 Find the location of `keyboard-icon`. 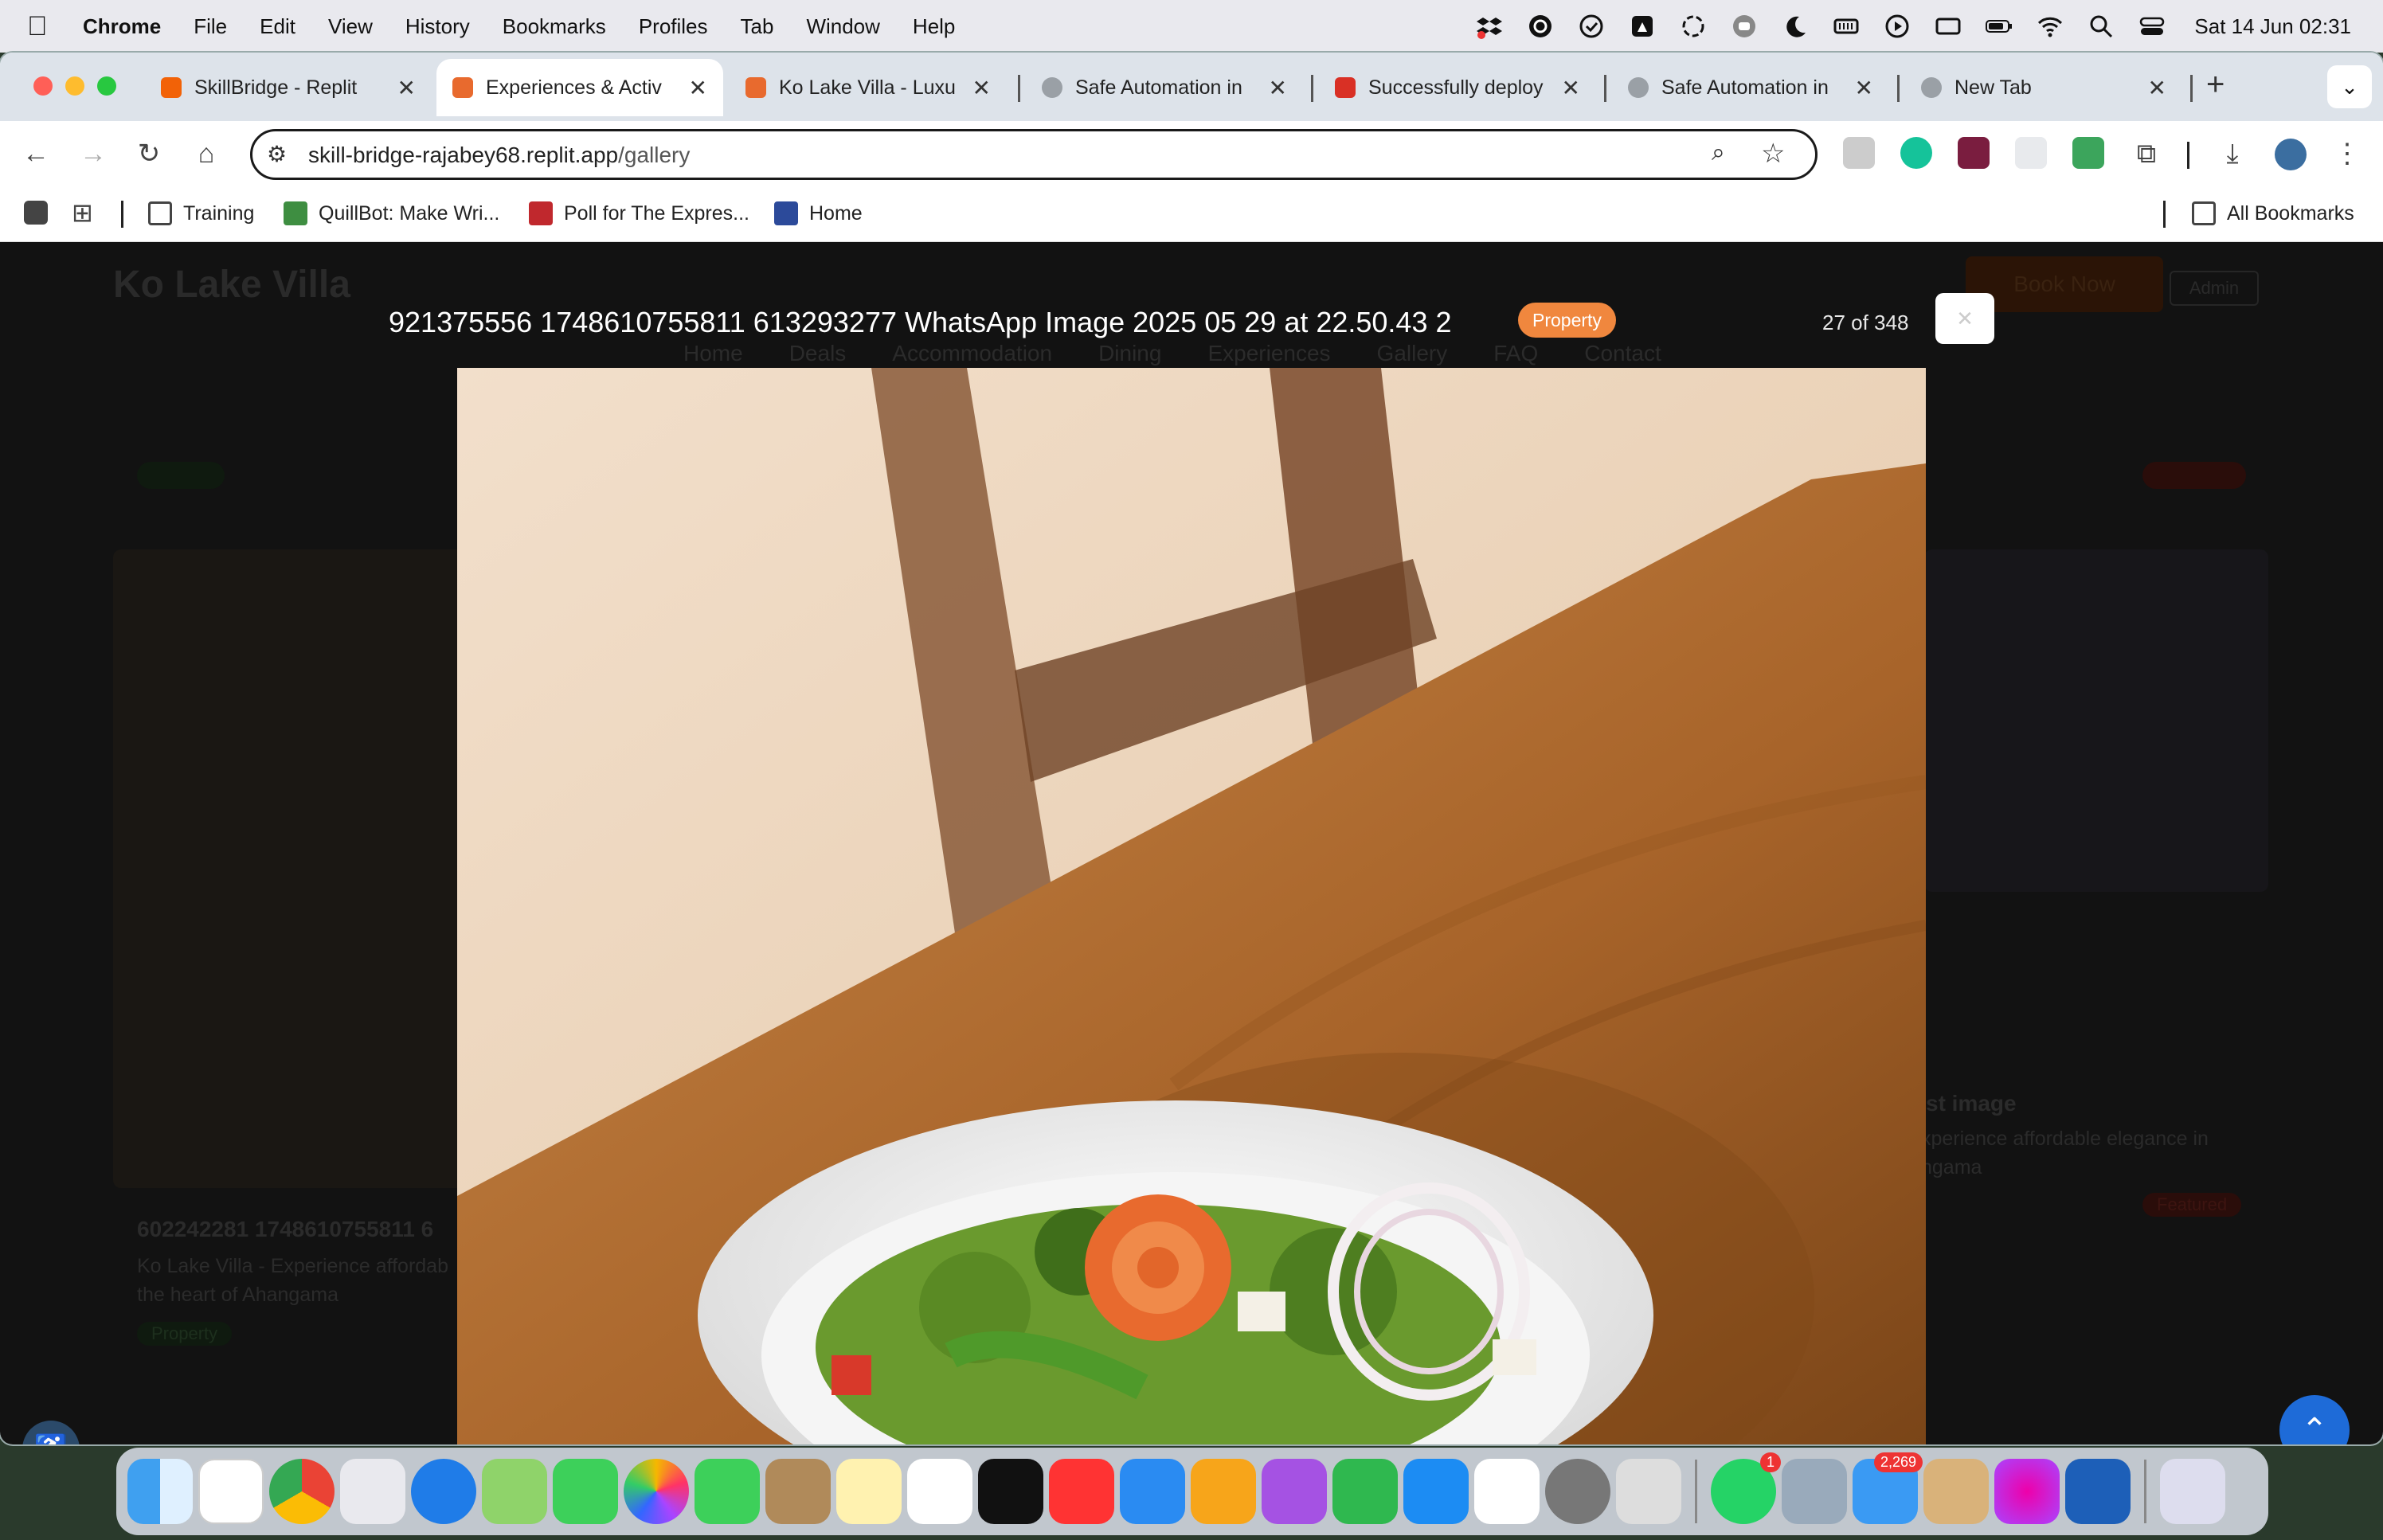

keyboard-icon is located at coordinates (1948, 26).